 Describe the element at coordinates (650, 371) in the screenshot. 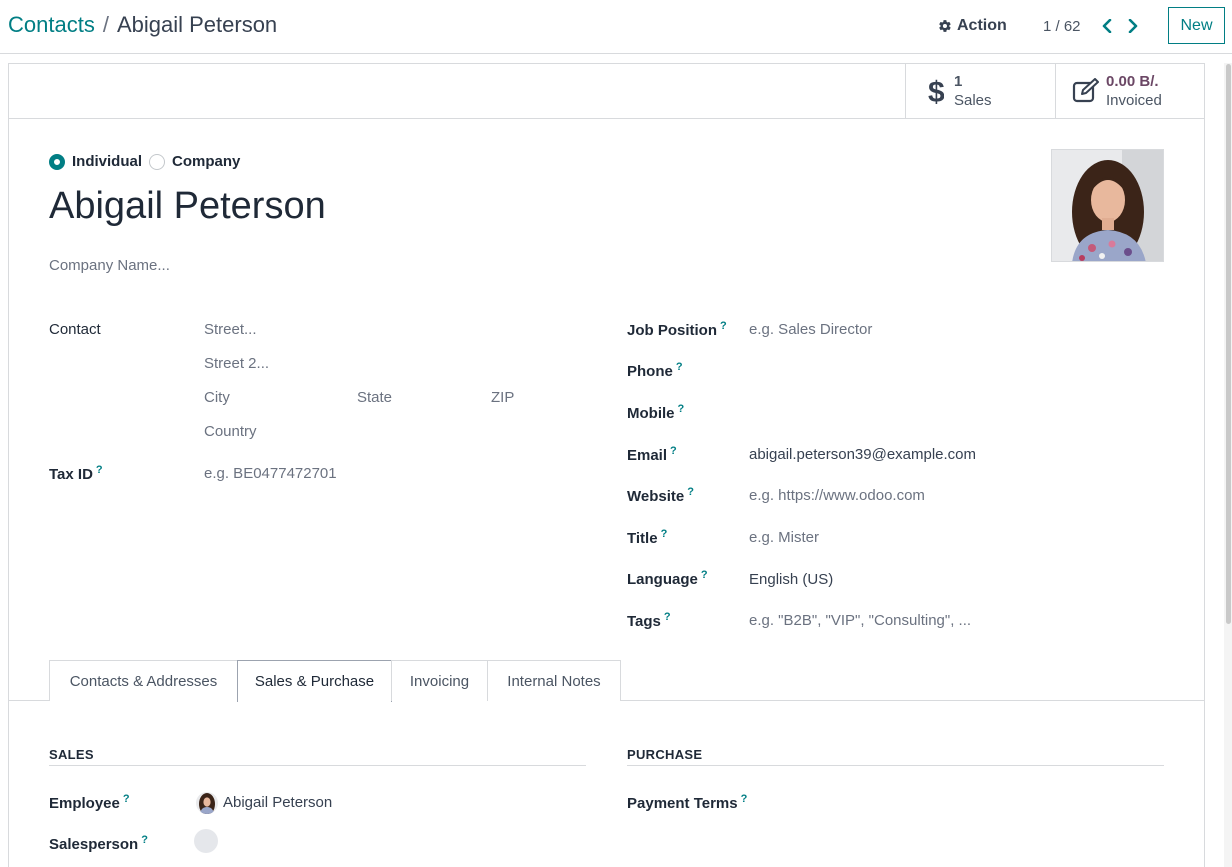

I see `phone-label-text: Phone` at that location.